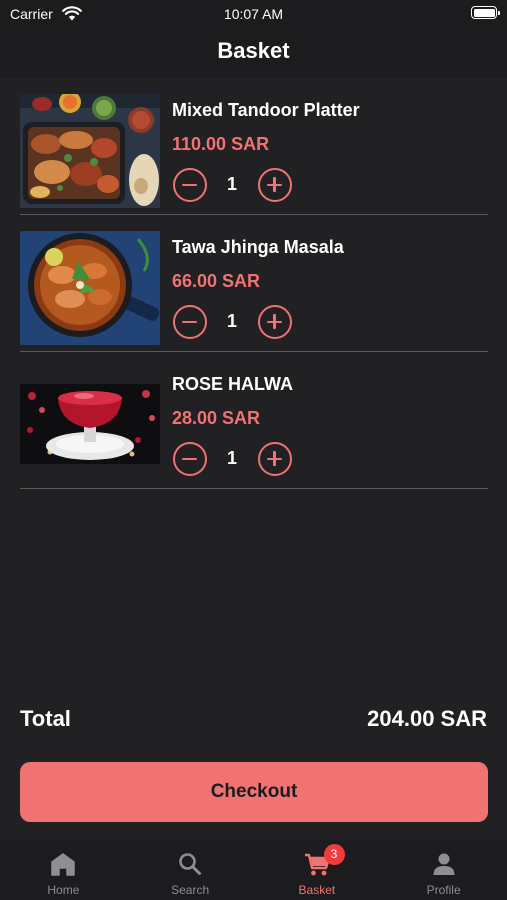 The width and height of the screenshot is (507, 900). Describe the element at coordinates (216, 418) in the screenshot. I see `item-price: 28.00 SAR` at that location.